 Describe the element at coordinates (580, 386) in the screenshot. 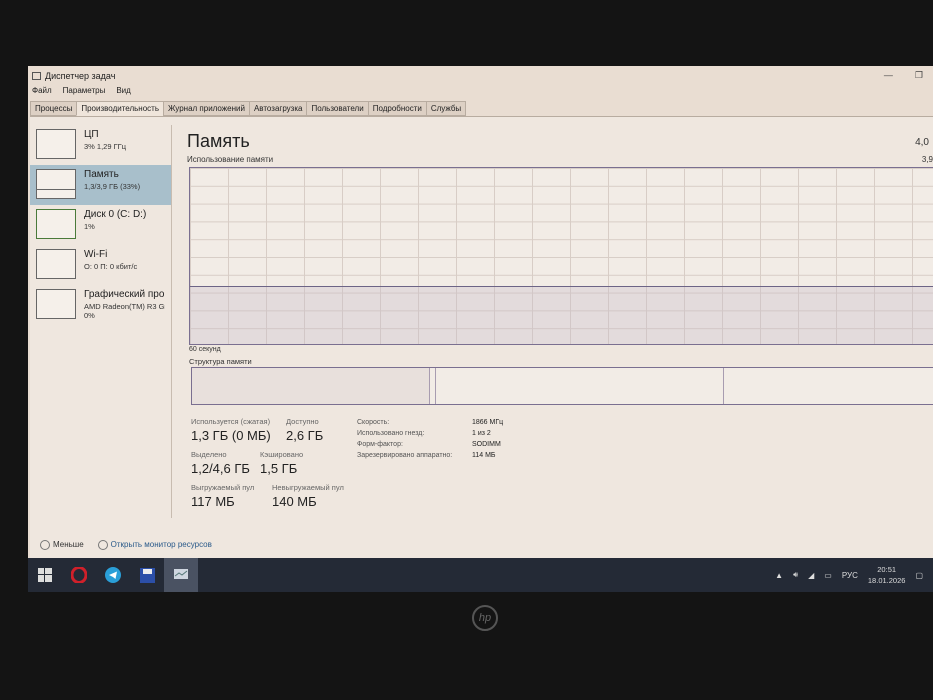

I see `structure-standby` at that location.